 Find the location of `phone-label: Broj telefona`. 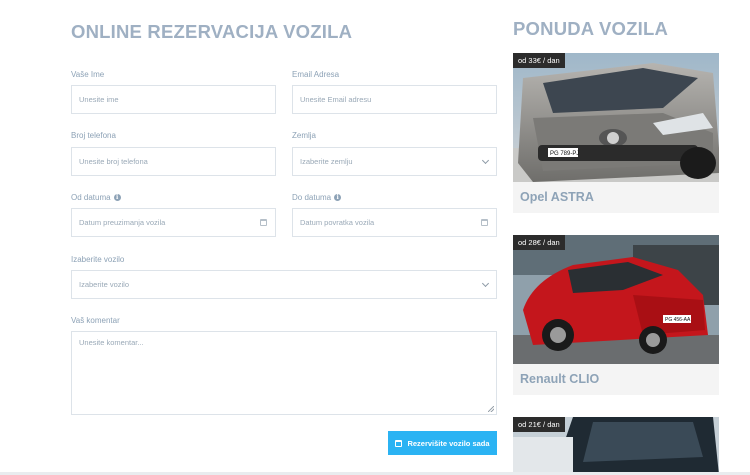

phone-label: Broj telefona is located at coordinates (93, 135).